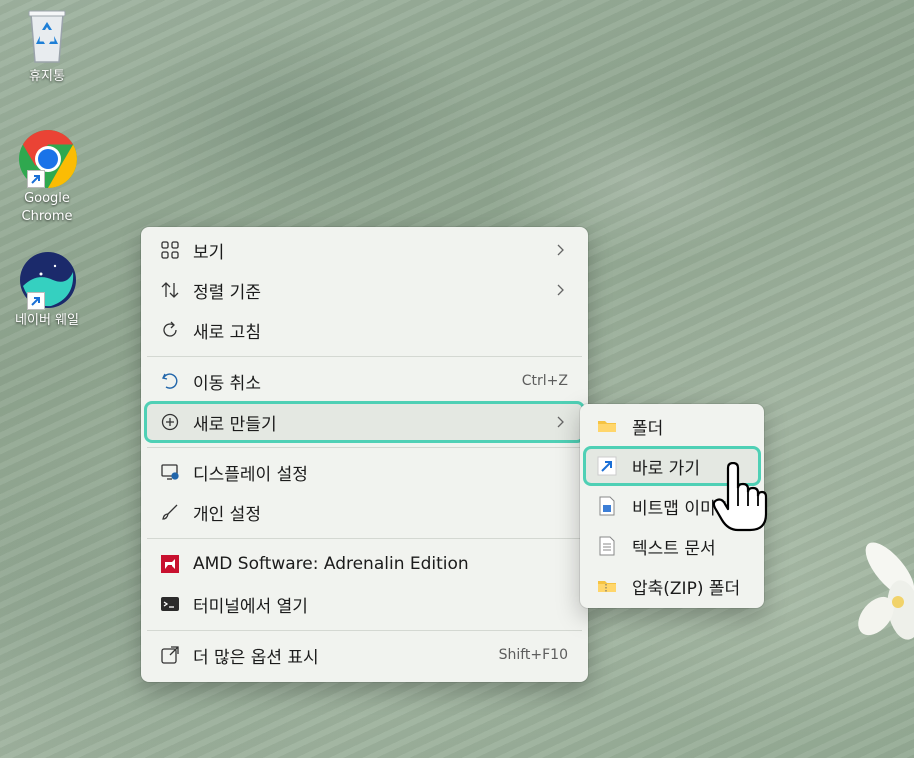 The image size is (914, 758). What do you see at coordinates (170, 422) in the screenshot?
I see `plus-circle-icon` at bounding box center [170, 422].